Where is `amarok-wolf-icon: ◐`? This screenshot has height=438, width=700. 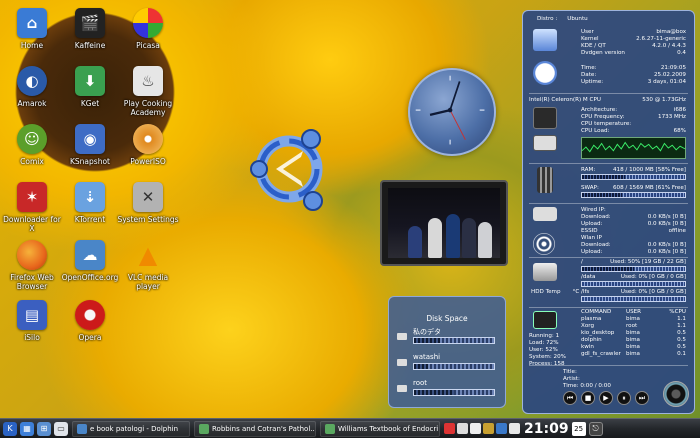
amarok-wolf-icon: ◐ is located at coordinates (32, 81).